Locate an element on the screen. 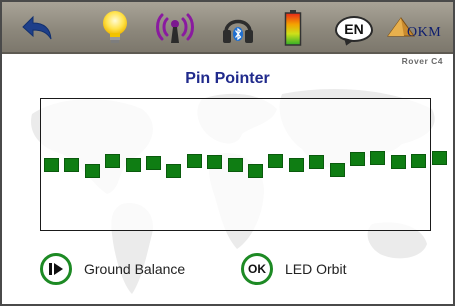 This screenshot has width=455, height=306. page-title: Pin Pointer is located at coordinates (227, 78).